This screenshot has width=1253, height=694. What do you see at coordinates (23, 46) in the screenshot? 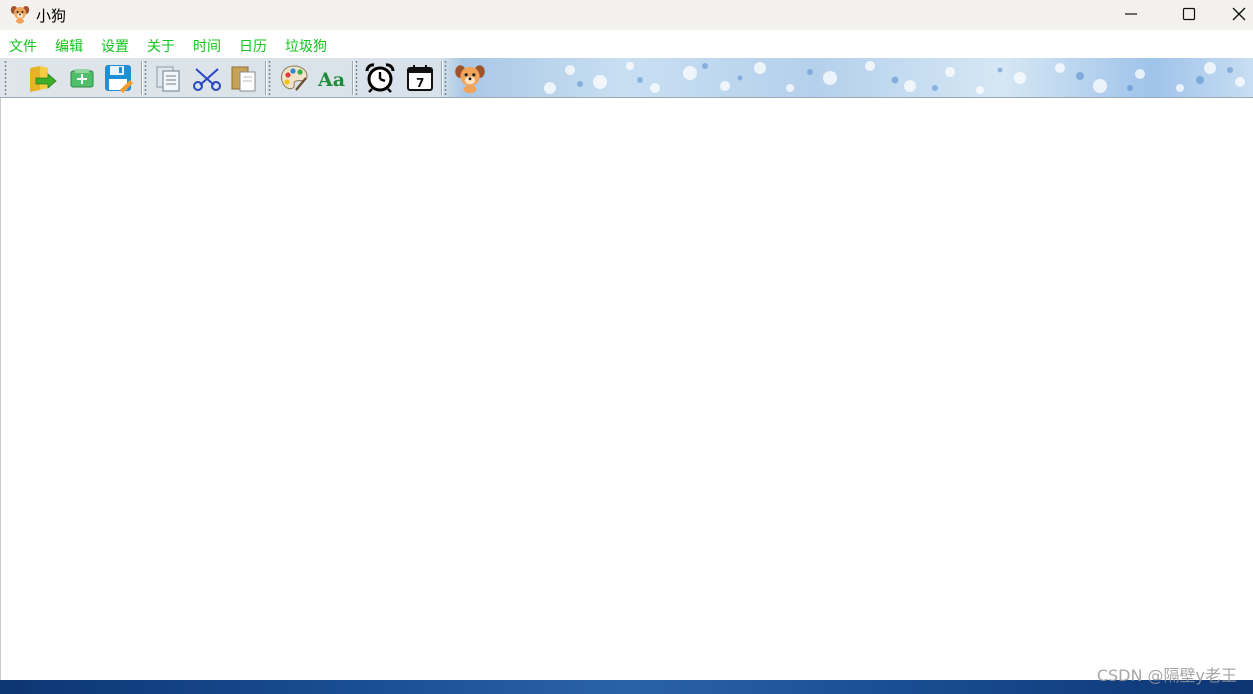
I see `menu-file: 文件` at bounding box center [23, 46].